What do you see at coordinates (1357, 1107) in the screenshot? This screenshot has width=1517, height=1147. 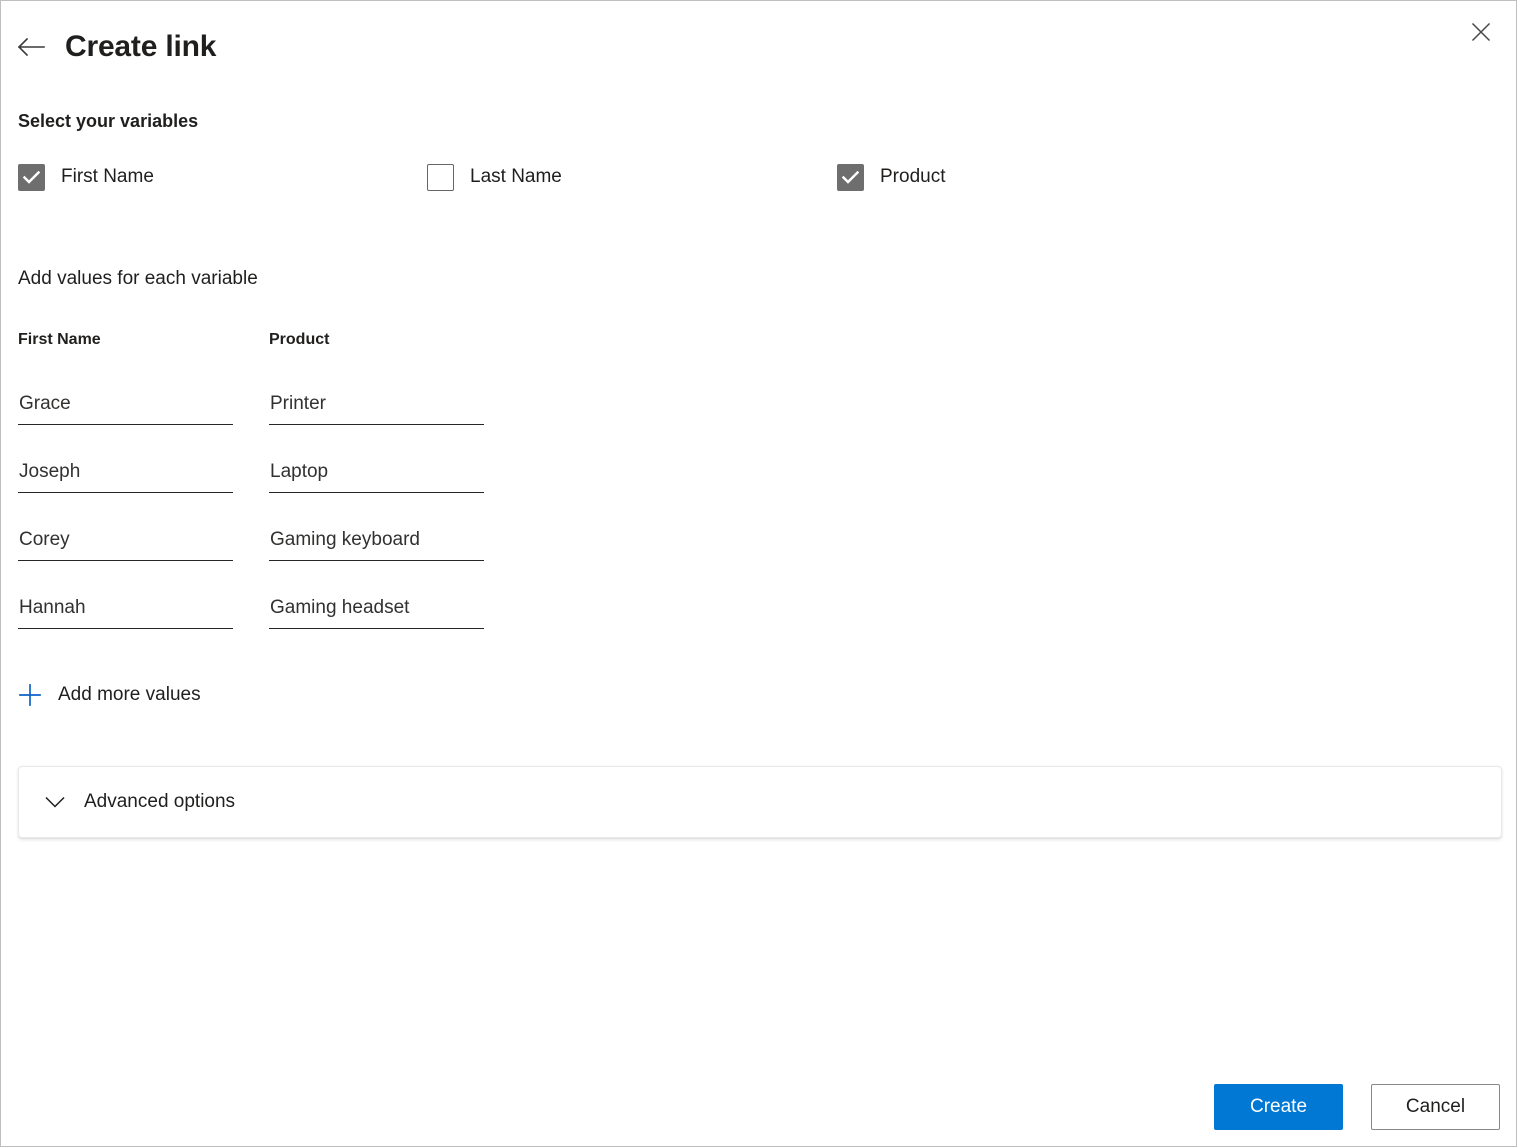 I see `dialog-footer: Create Cancel` at bounding box center [1357, 1107].